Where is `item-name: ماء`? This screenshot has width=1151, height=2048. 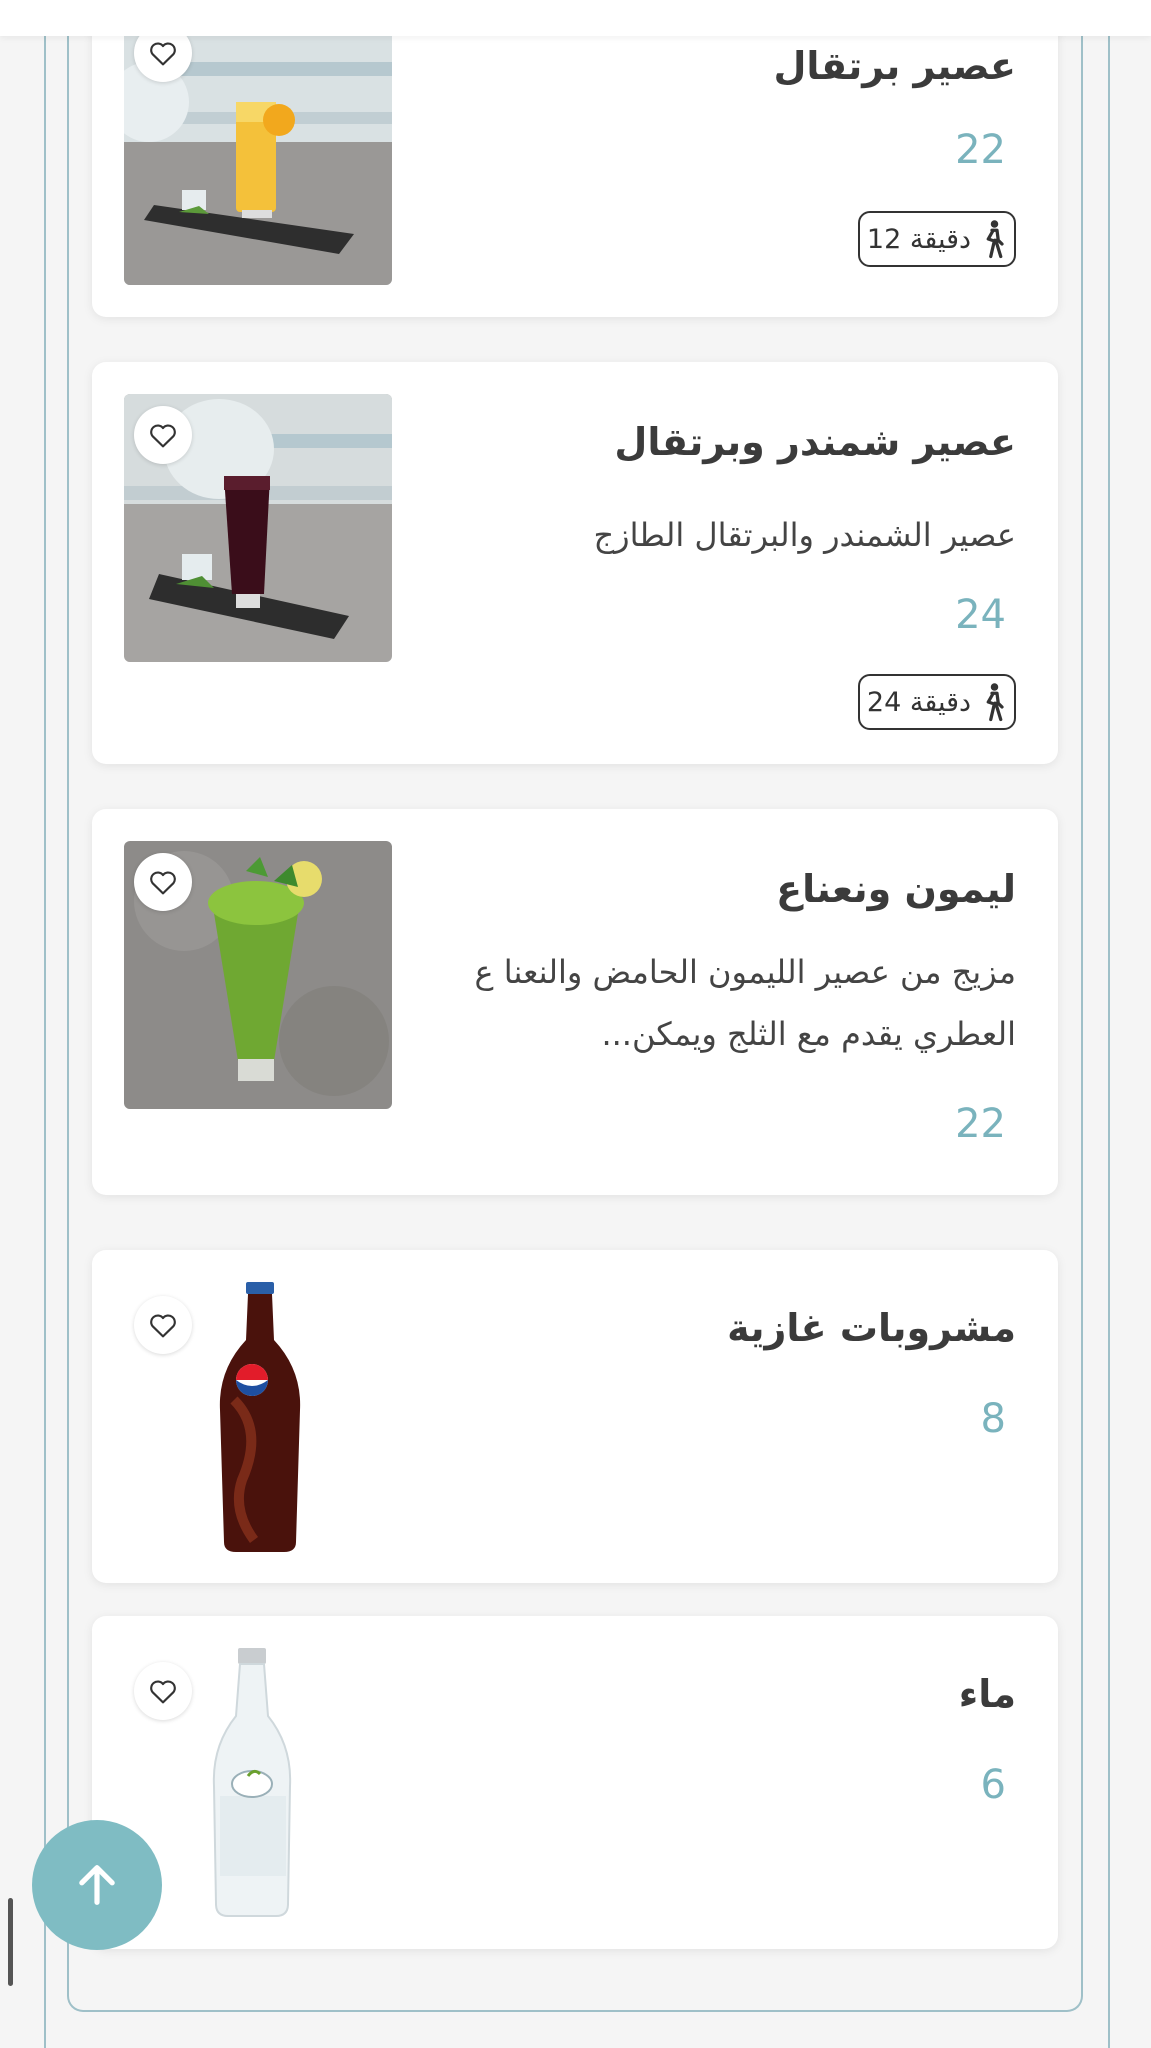 item-name: ماء is located at coordinates (987, 1694).